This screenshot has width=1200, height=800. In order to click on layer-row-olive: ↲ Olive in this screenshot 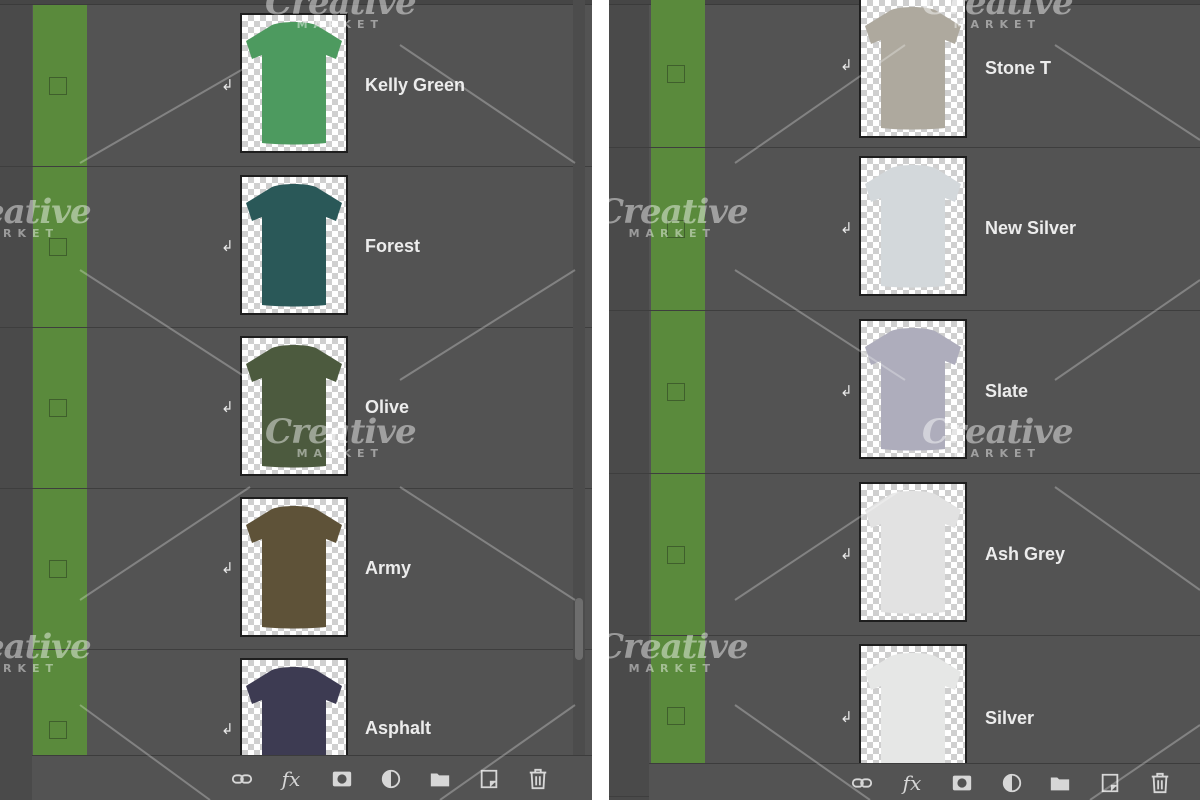, I will do `click(296, 408)`.